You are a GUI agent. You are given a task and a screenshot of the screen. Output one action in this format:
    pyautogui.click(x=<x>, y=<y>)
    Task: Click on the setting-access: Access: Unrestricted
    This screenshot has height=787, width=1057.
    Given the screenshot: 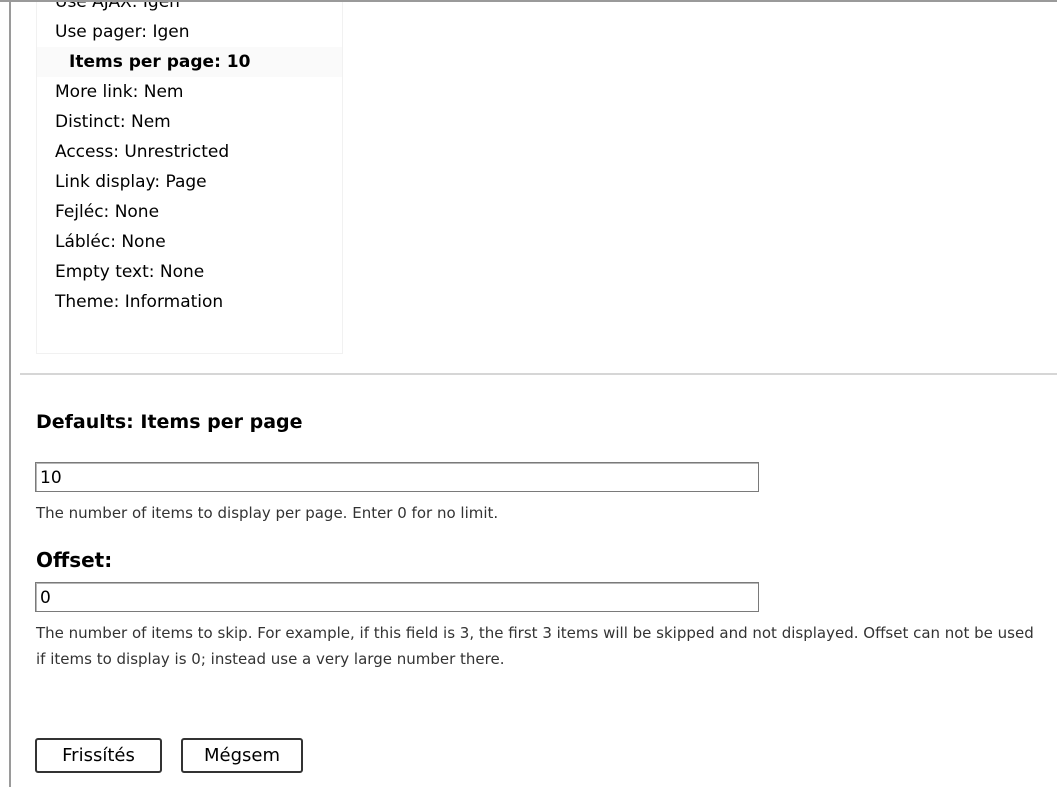 What is the action you would take?
    pyautogui.click(x=189, y=152)
    